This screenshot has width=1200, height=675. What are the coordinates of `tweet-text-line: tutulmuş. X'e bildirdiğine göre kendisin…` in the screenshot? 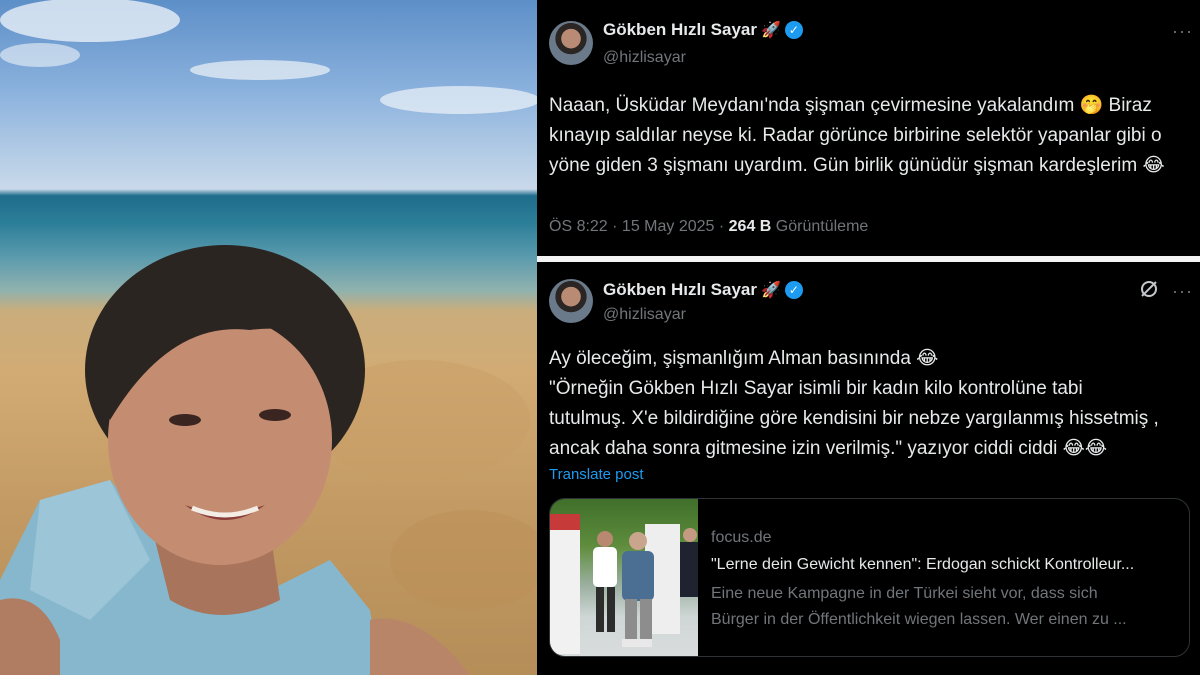 It's located at (854, 418).